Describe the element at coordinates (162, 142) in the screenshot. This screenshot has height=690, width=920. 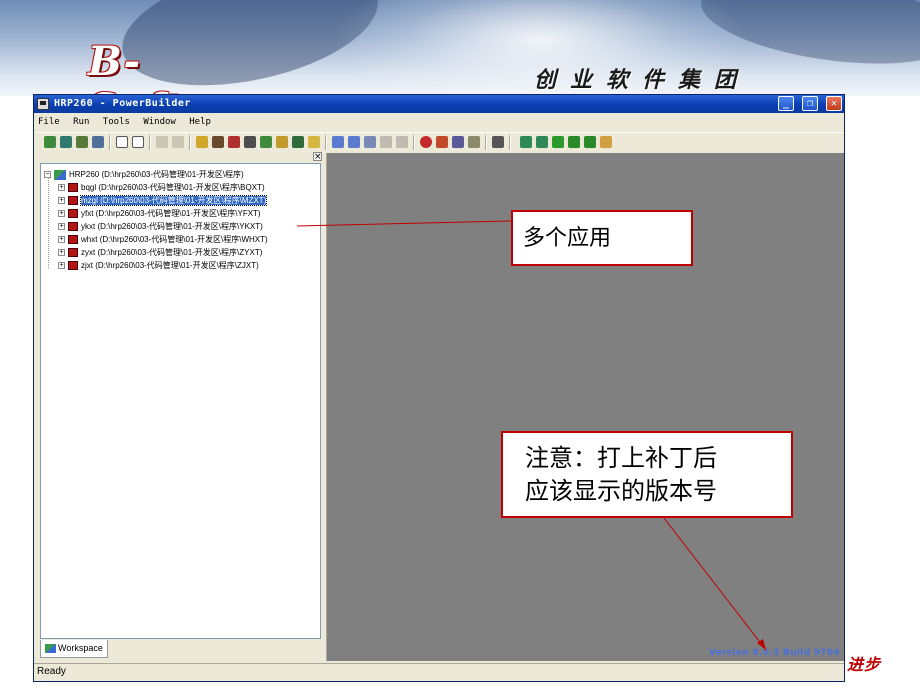
I see `cut-icon` at that location.